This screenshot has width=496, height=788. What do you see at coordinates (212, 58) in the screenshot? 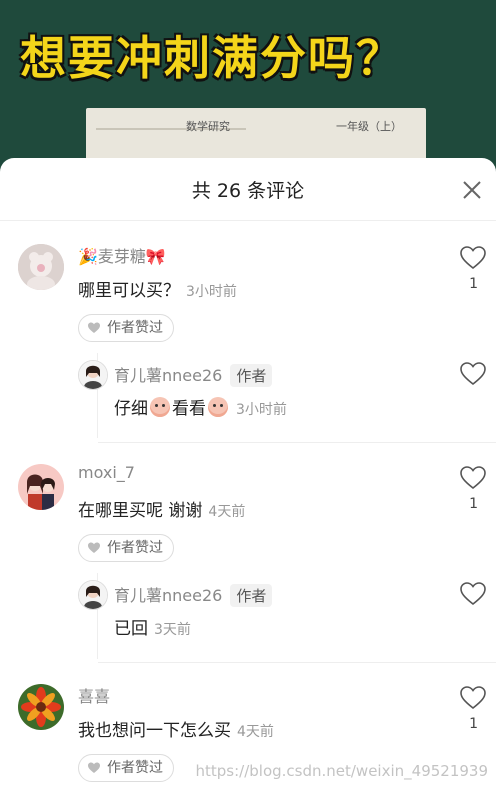
I see `video-banner-text: 想要冲刺满分吗？` at bounding box center [212, 58].